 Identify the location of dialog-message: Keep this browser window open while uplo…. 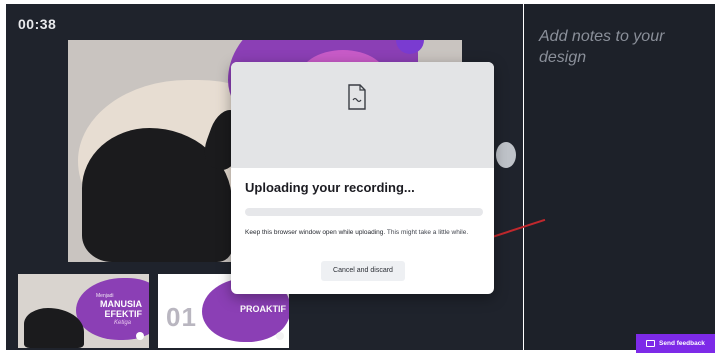
(364, 232).